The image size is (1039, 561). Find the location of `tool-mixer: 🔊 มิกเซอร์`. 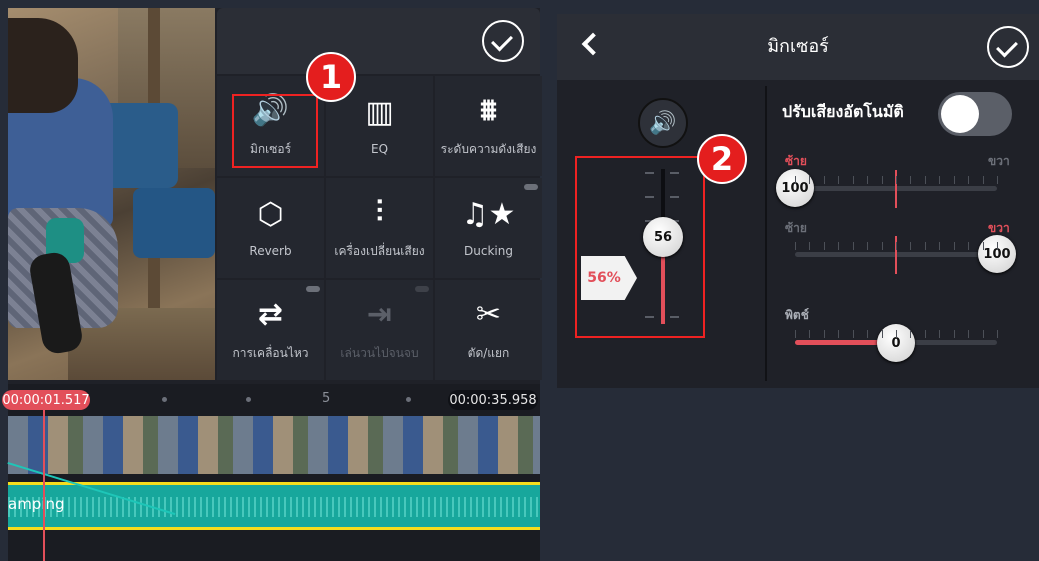

tool-mixer: 🔊 มิกเซอร์ is located at coordinates (270, 126).